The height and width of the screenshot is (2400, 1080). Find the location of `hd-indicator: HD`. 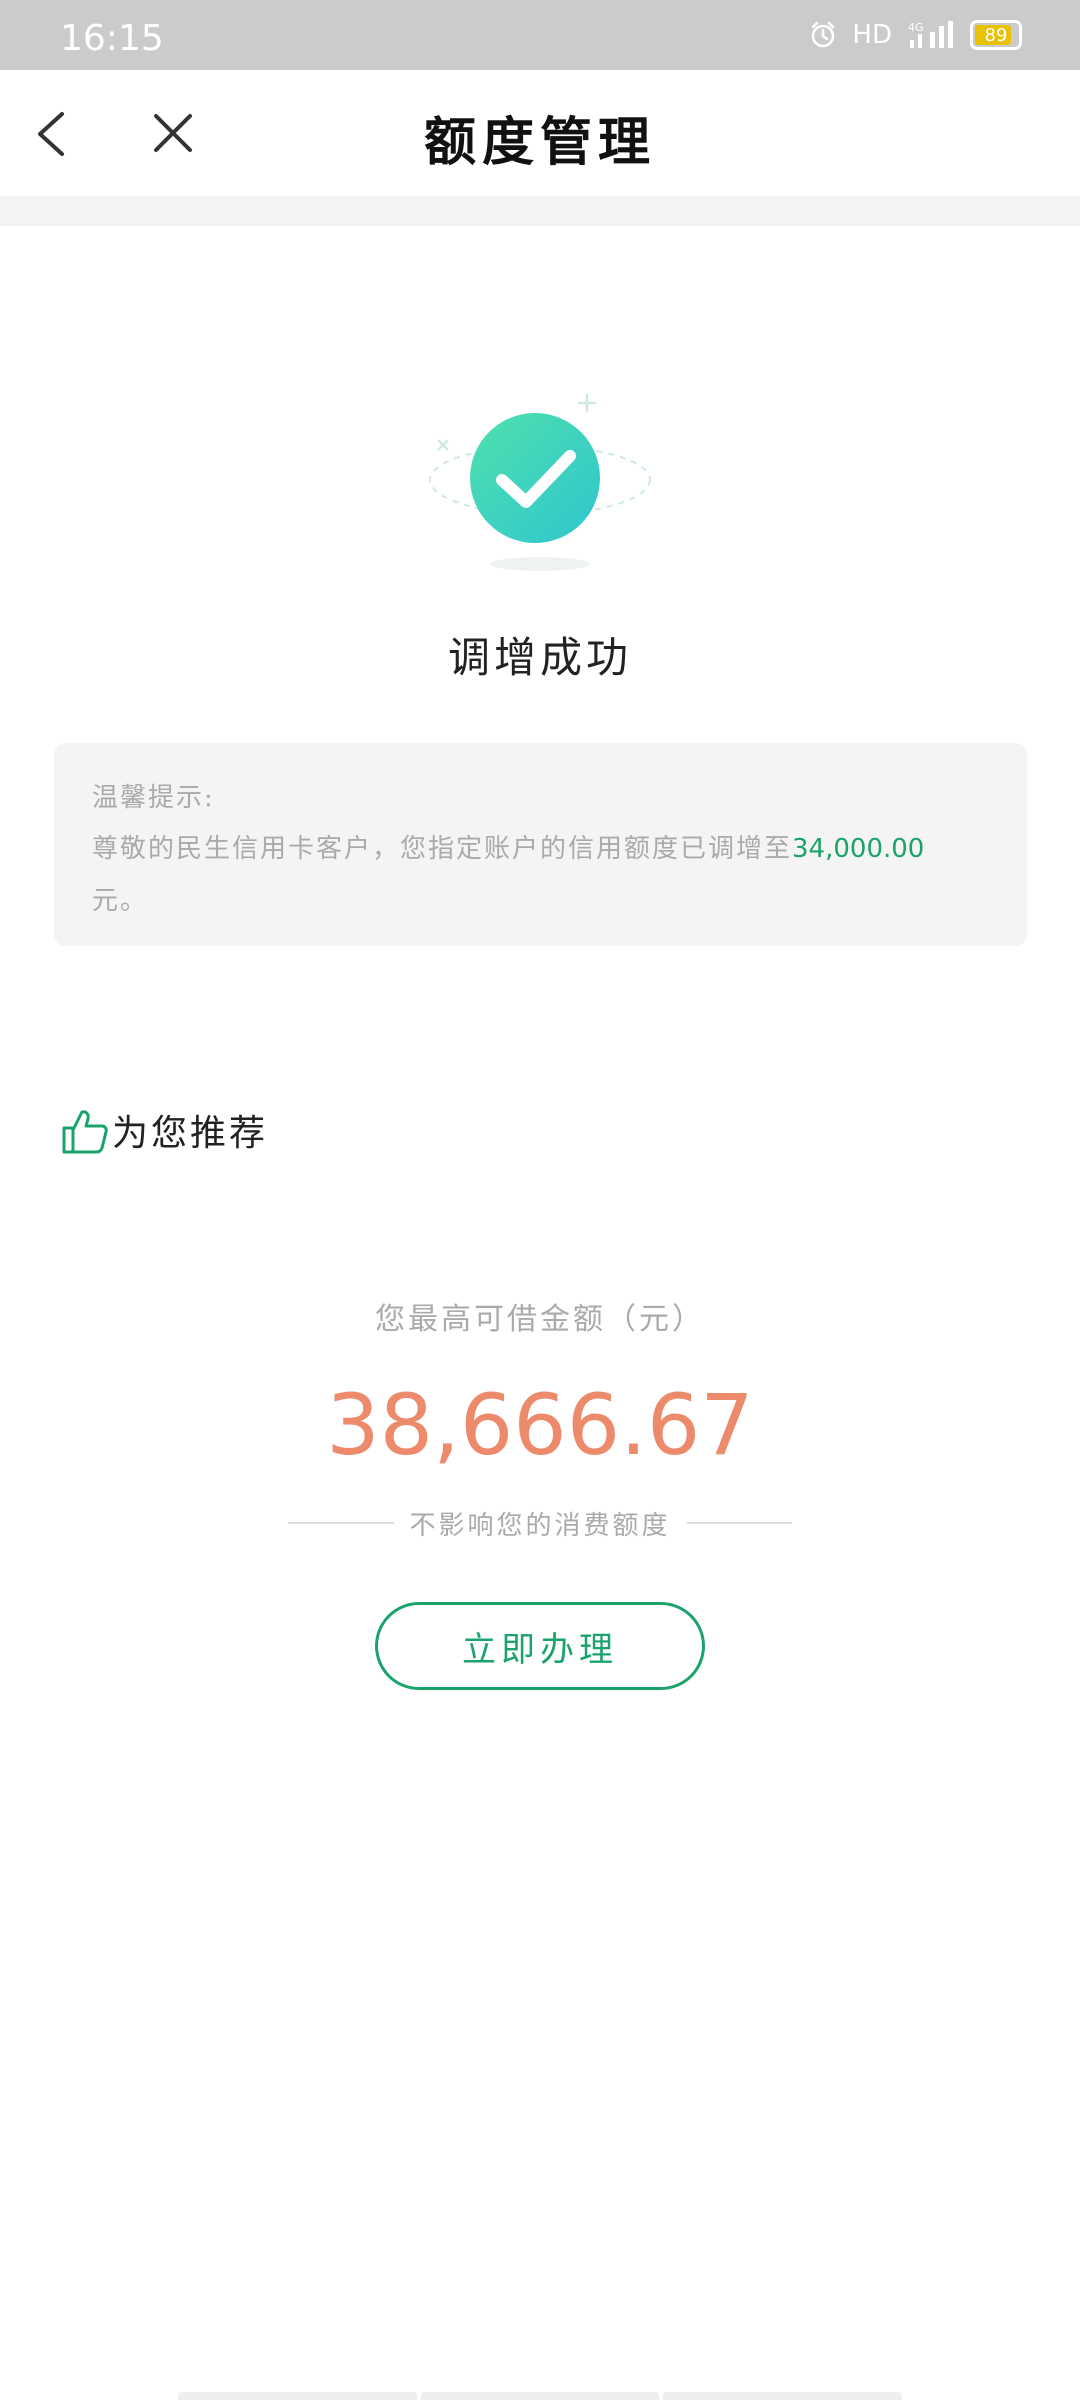

hd-indicator: HD is located at coordinates (872, 35).